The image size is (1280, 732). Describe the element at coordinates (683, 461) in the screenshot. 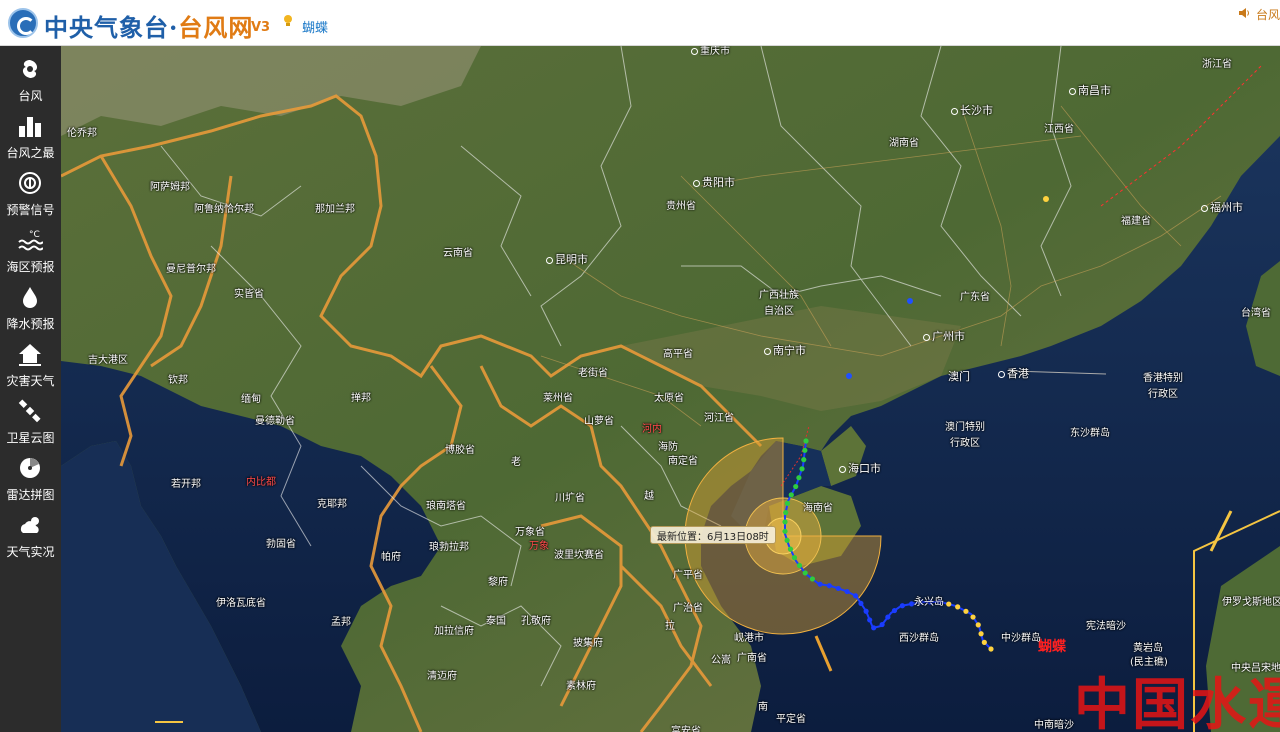

I see `map-label-namdinh: 南定省` at that location.